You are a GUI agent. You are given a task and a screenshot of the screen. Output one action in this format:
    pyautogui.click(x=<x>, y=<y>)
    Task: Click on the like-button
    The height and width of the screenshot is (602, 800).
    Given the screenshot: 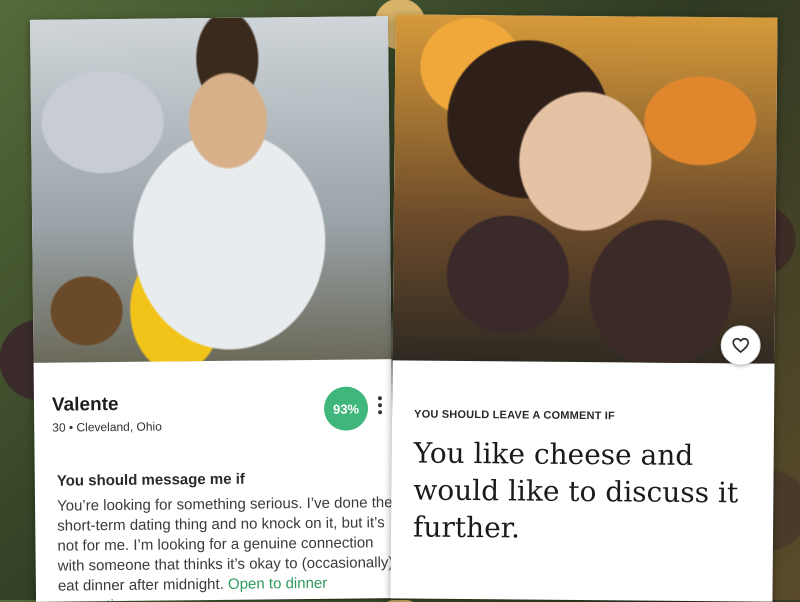 What is the action you would take?
    pyautogui.click(x=740, y=345)
    